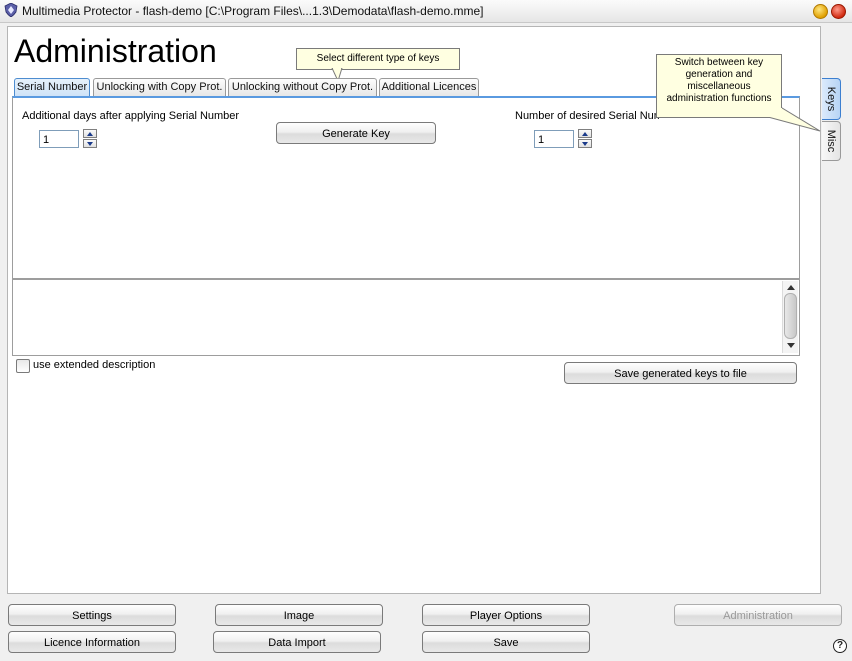  What do you see at coordinates (820, 11) in the screenshot?
I see `minimize-button` at bounding box center [820, 11].